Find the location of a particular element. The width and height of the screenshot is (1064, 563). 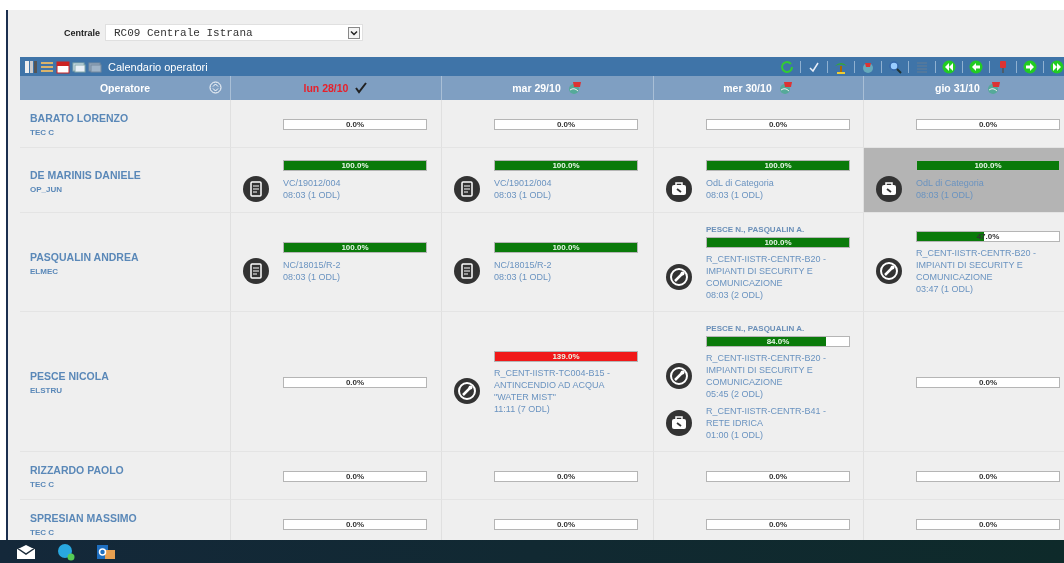

schedule-cell: PESCE N., PASQUALIN A. 84.0% R_CENT-IISTR-CENTR-B20 - IMPIANTI DI SECURITY E COMUNICAZIONE 05:45 (2 ODL) R_CENT-IISTR-CENTR-B41 - RETE IDRICA 01:00 (1 ODL) is located at coordinates (759, 382).